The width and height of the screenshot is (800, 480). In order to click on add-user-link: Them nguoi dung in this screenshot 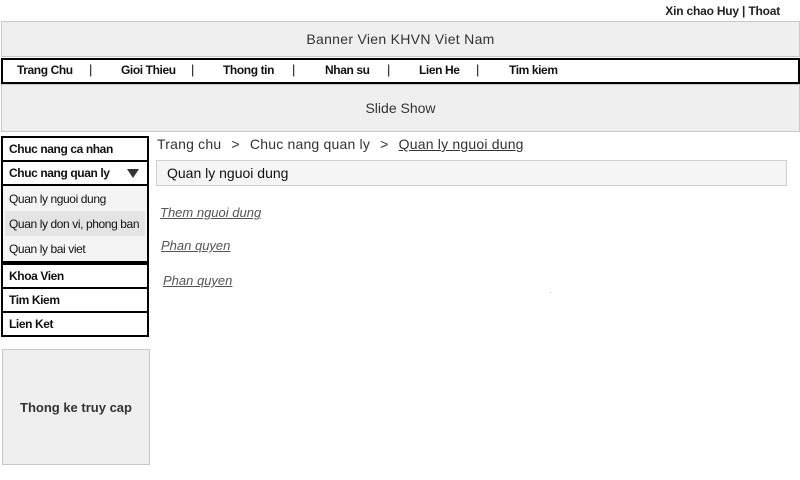, I will do `click(210, 212)`.